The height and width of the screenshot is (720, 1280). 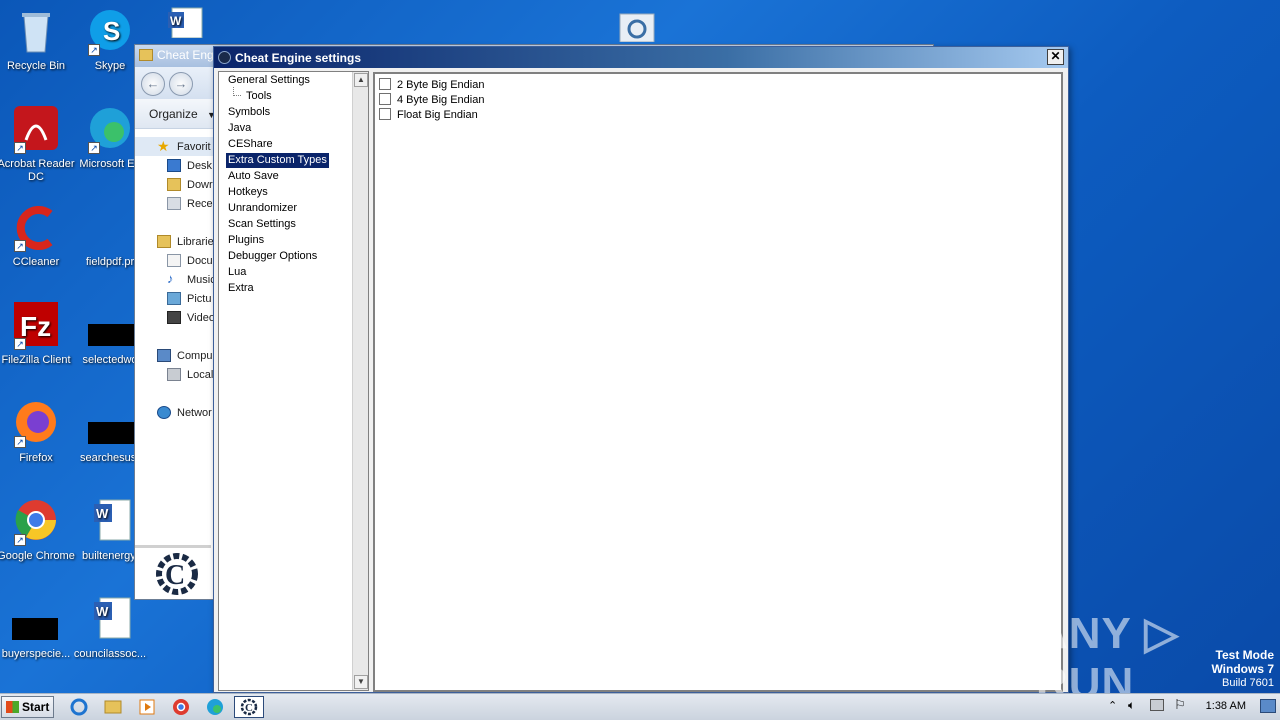 I want to click on taskbar-edge-button, so click(x=215, y=707).